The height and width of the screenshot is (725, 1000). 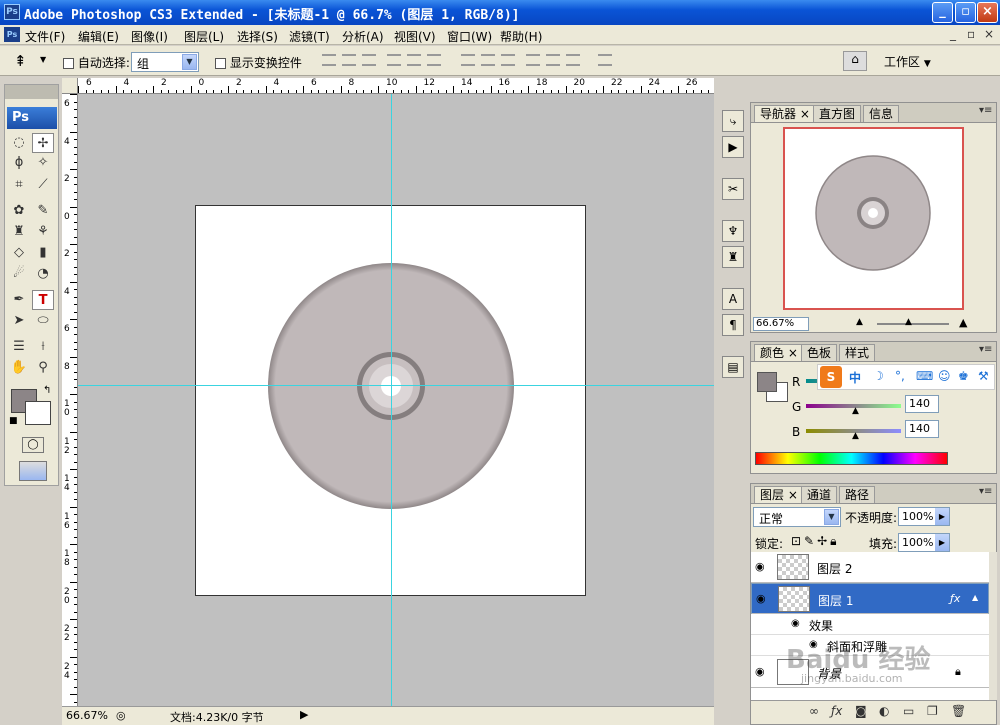 What do you see at coordinates (965, 12) in the screenshot?
I see `maximize-button: ▫` at bounding box center [965, 12].